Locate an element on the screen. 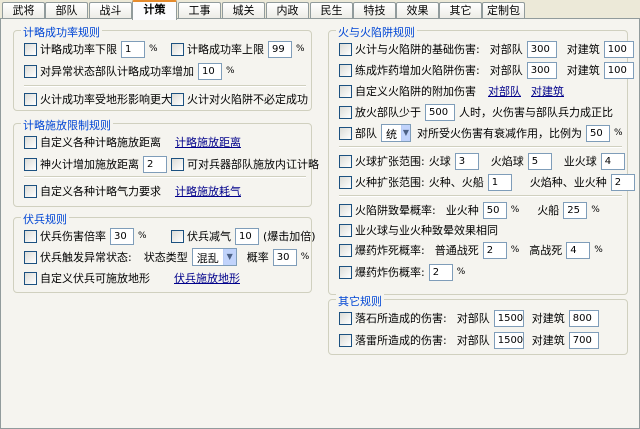 The width and height of the screenshot is (640, 429). label: 落石所造成的伤害: is located at coordinates (401, 318).